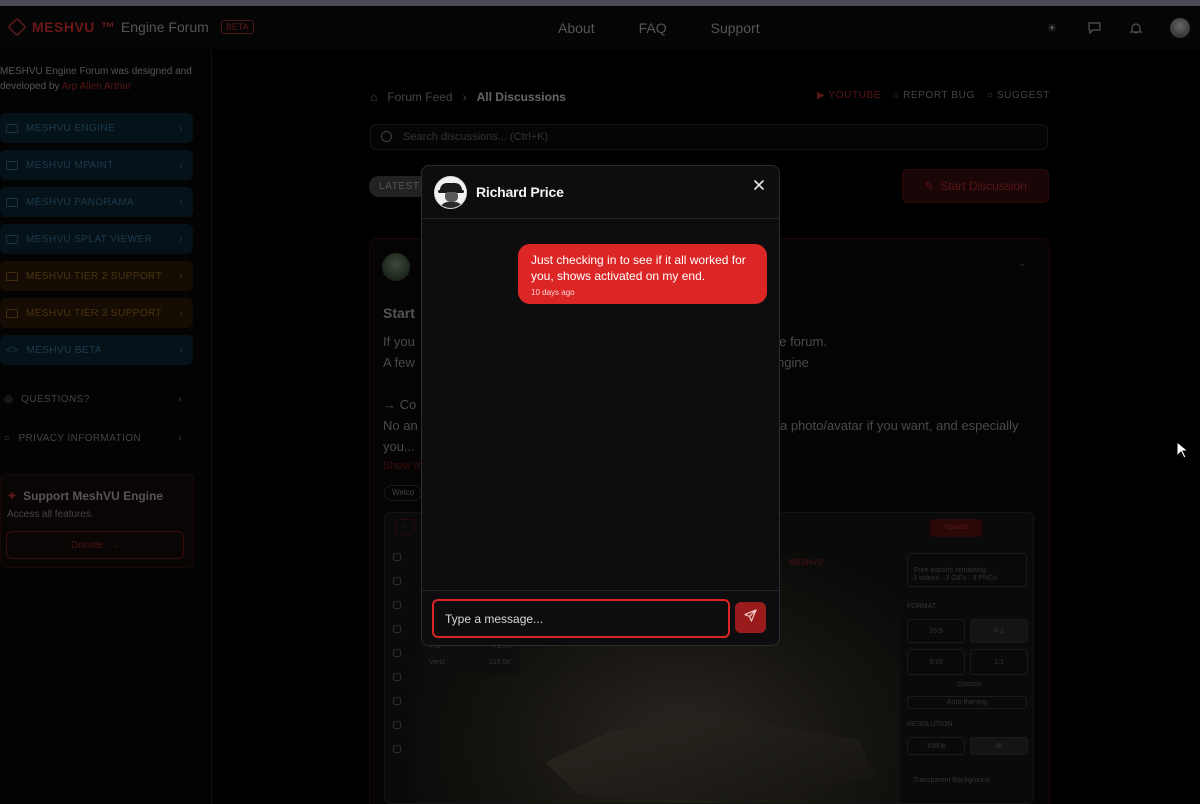 The height and width of the screenshot is (804, 1200). I want to click on lightbulb-icon: ○, so click(991, 95).